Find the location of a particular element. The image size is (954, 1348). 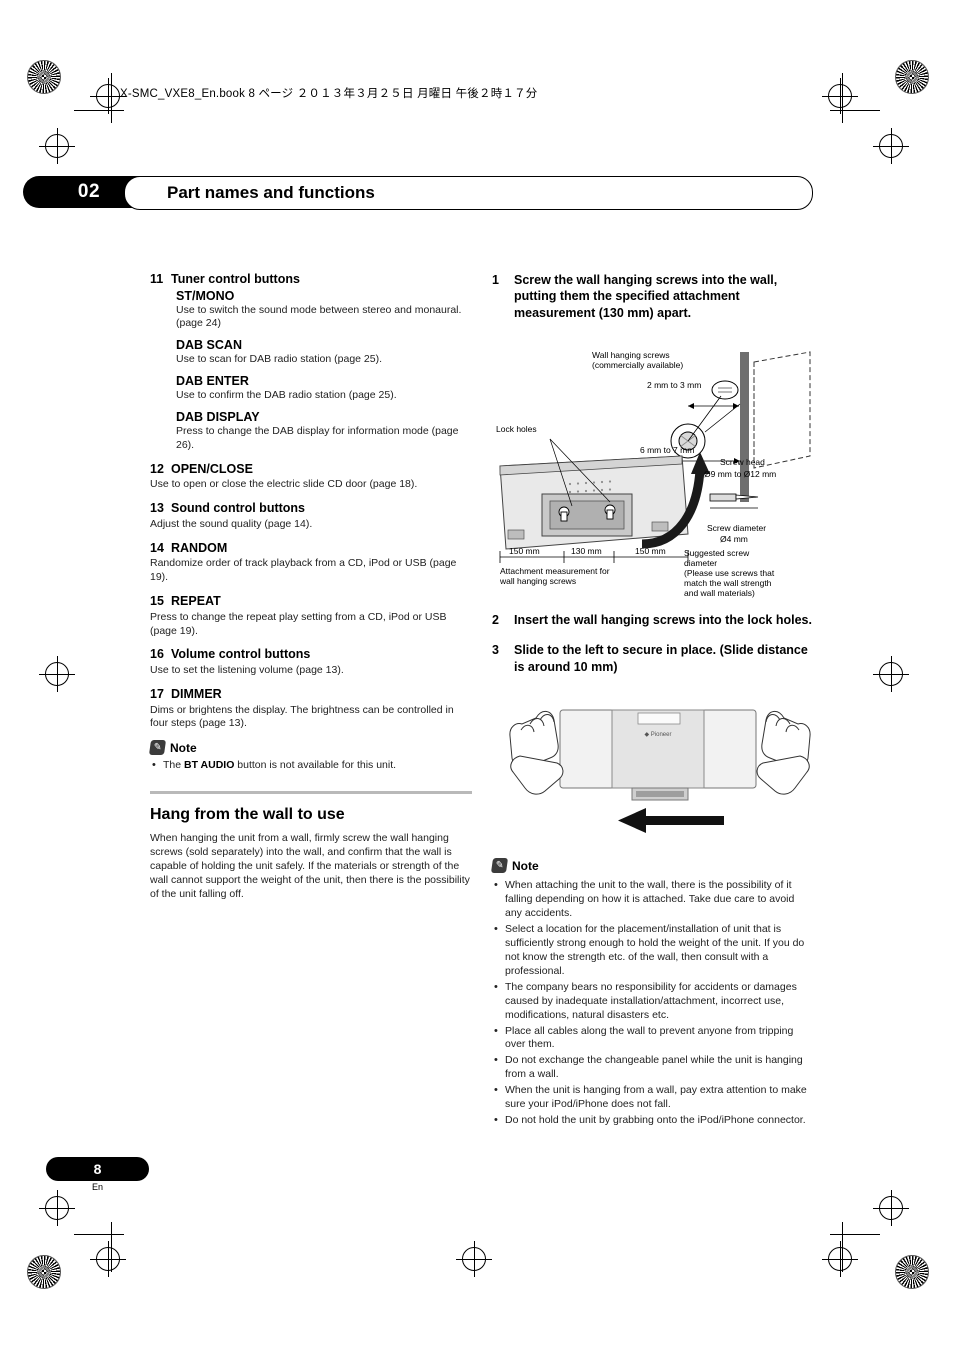

item-title: REPEAT is located at coordinates (196, 601).